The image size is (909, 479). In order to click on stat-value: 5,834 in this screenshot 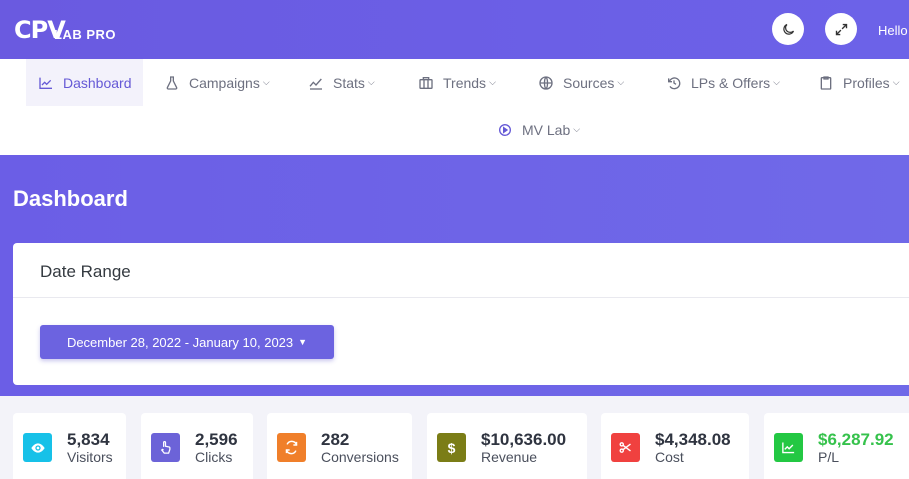, I will do `click(88, 439)`.